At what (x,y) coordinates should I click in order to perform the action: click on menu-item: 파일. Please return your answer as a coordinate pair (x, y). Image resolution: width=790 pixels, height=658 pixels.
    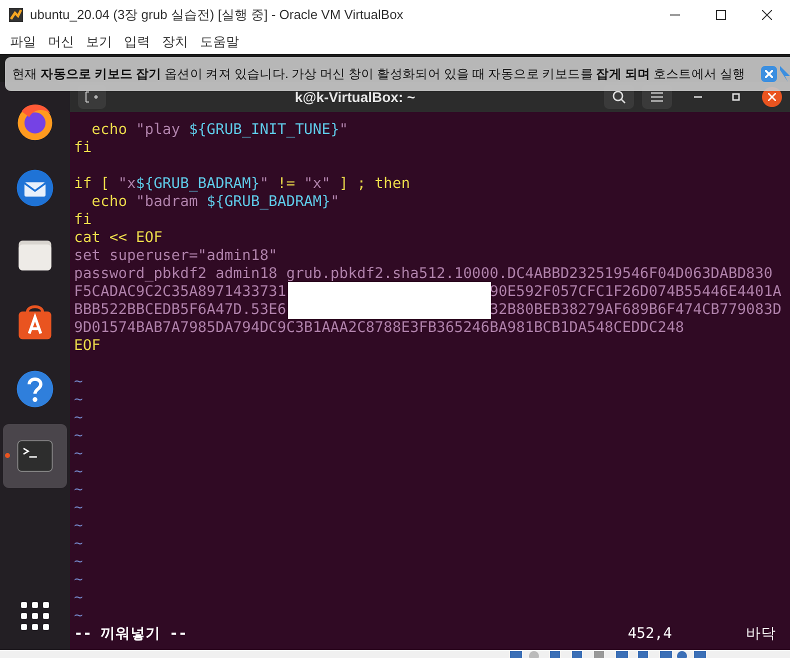
    Looking at the image, I should click on (23, 42).